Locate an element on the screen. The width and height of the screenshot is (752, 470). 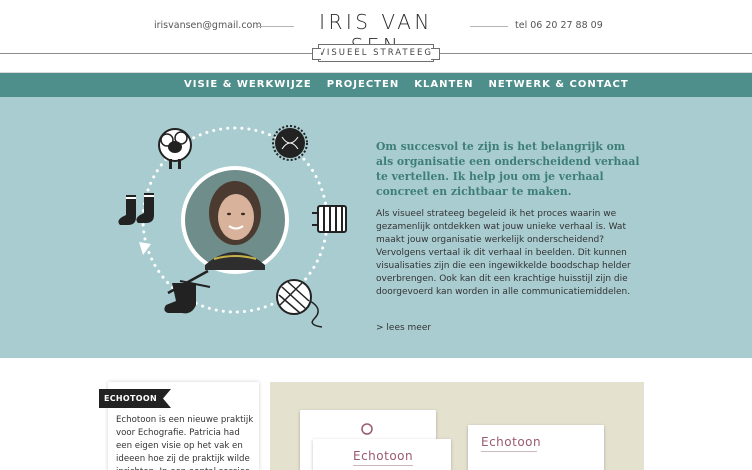
wool-tangle-icon is located at coordinates (290, 143).